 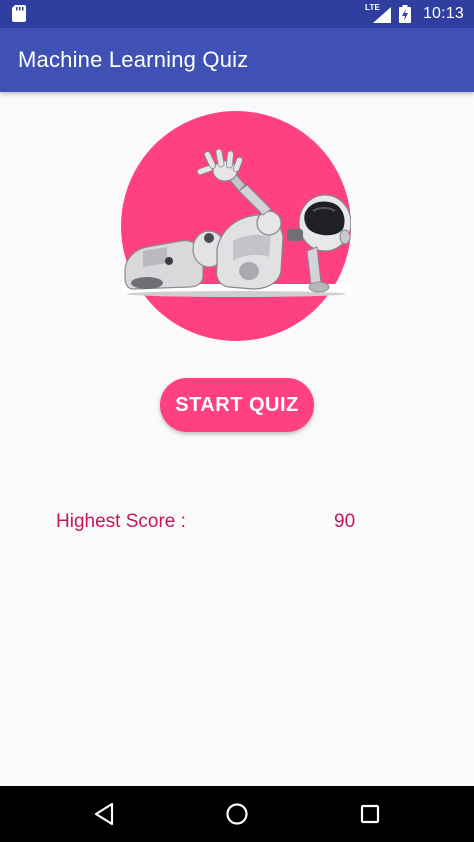 What do you see at coordinates (121, 521) in the screenshot?
I see `highest-score-label: Highest Score :` at bounding box center [121, 521].